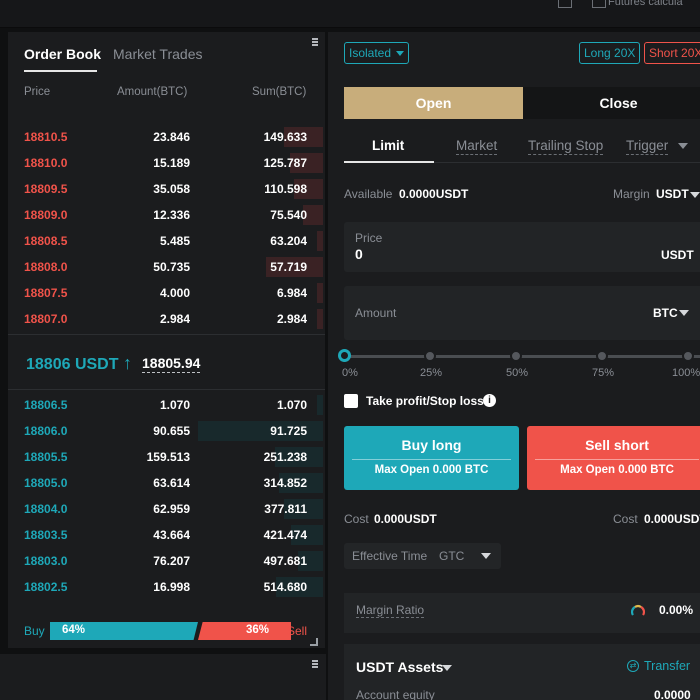 The height and width of the screenshot is (700, 700). Describe the element at coordinates (431, 458) in the screenshot. I see `buy-long-button: Buy long Max Open 0.000 BTC` at that location.